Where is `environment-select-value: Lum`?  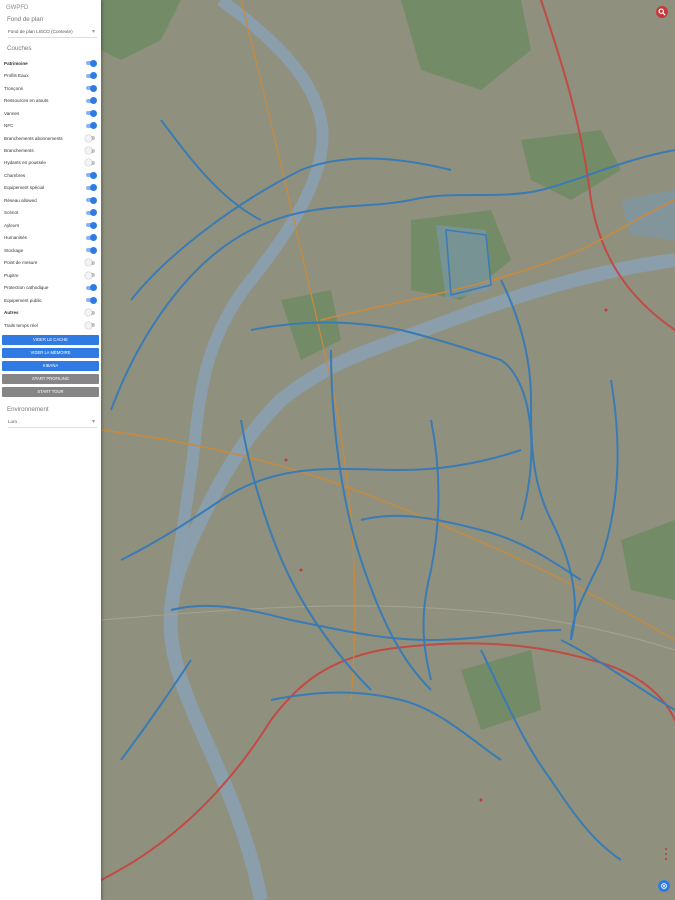
environment-select-value: Lum is located at coordinates (12, 421).